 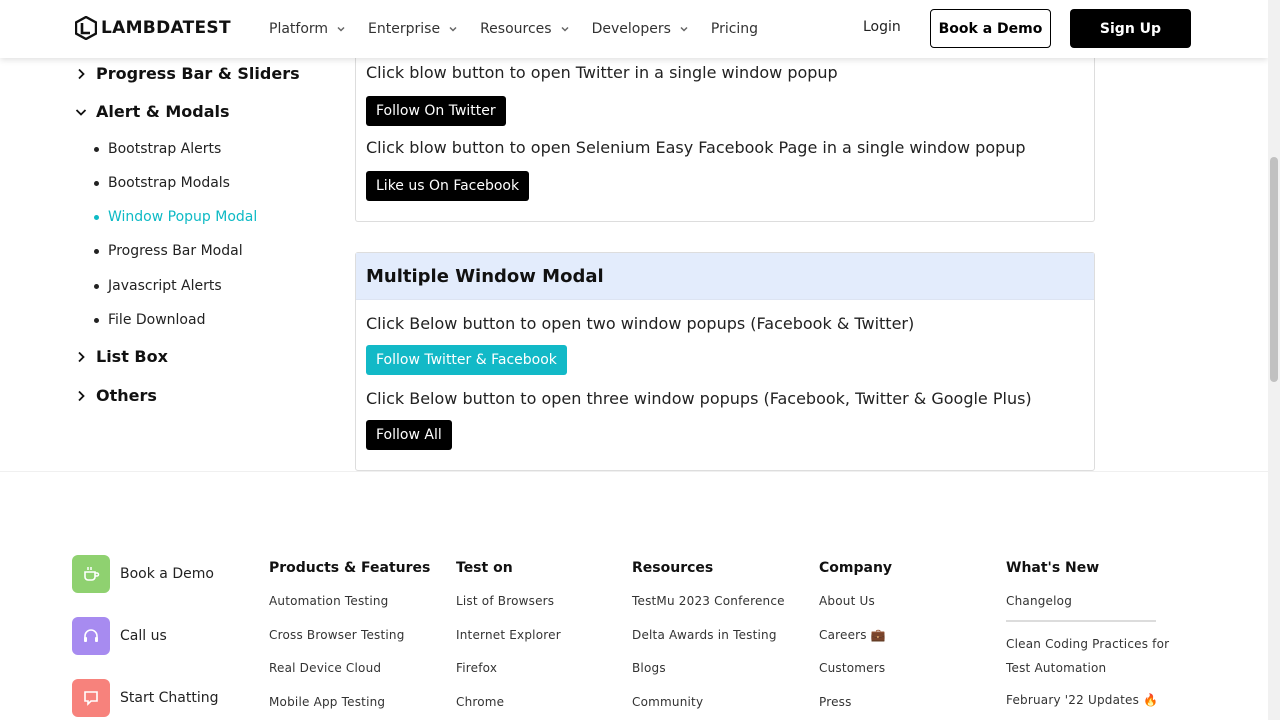 What do you see at coordinates (708, 707) in the screenshot?
I see `footer-link: Community` at bounding box center [708, 707].